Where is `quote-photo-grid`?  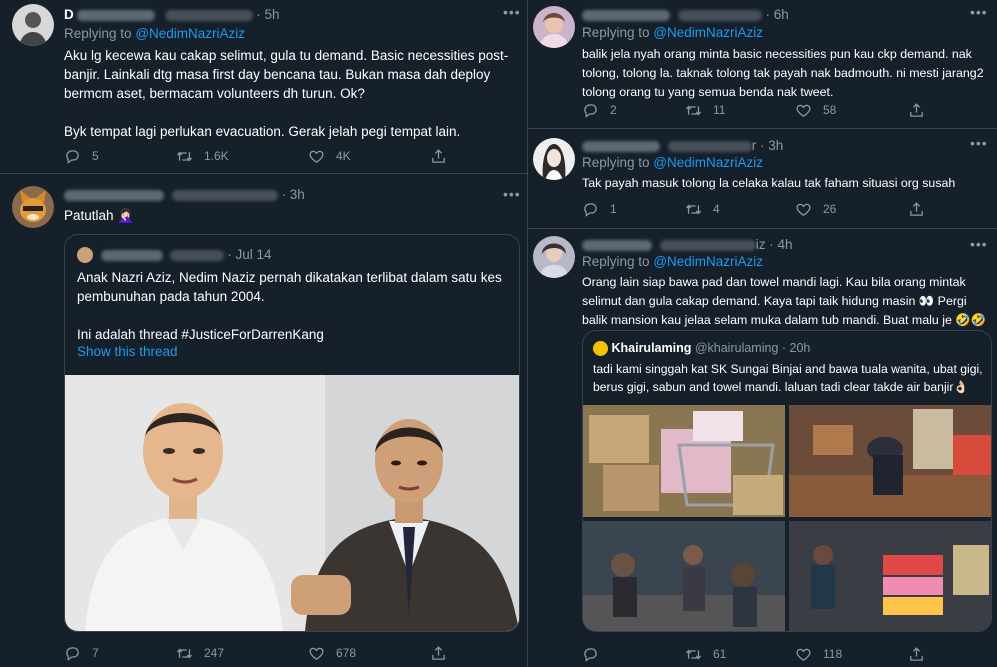 quote-photo-grid is located at coordinates (787, 518).